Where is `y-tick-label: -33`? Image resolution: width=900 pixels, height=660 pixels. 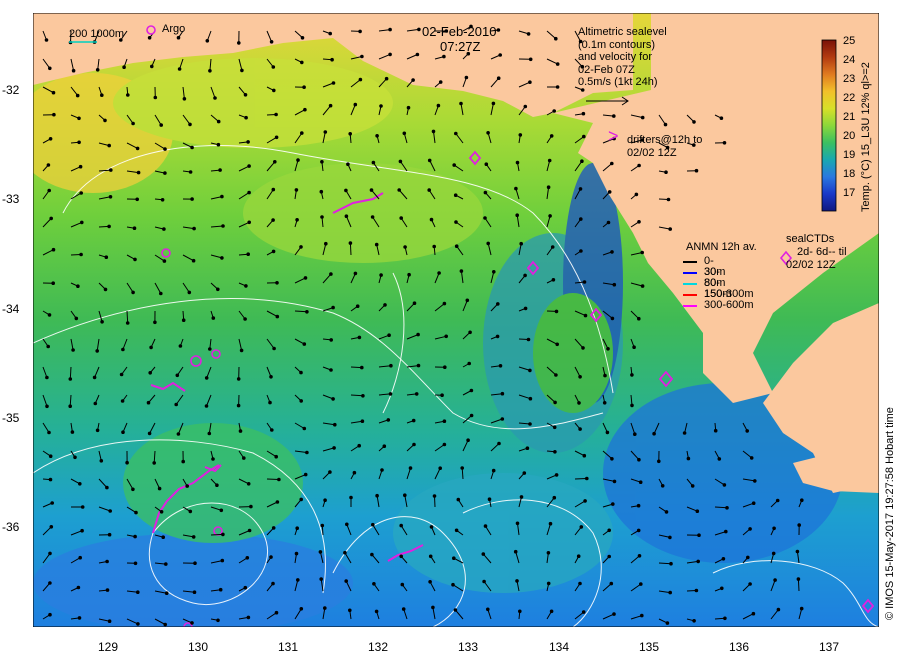
y-tick-label: -33 is located at coordinates (11, 199).